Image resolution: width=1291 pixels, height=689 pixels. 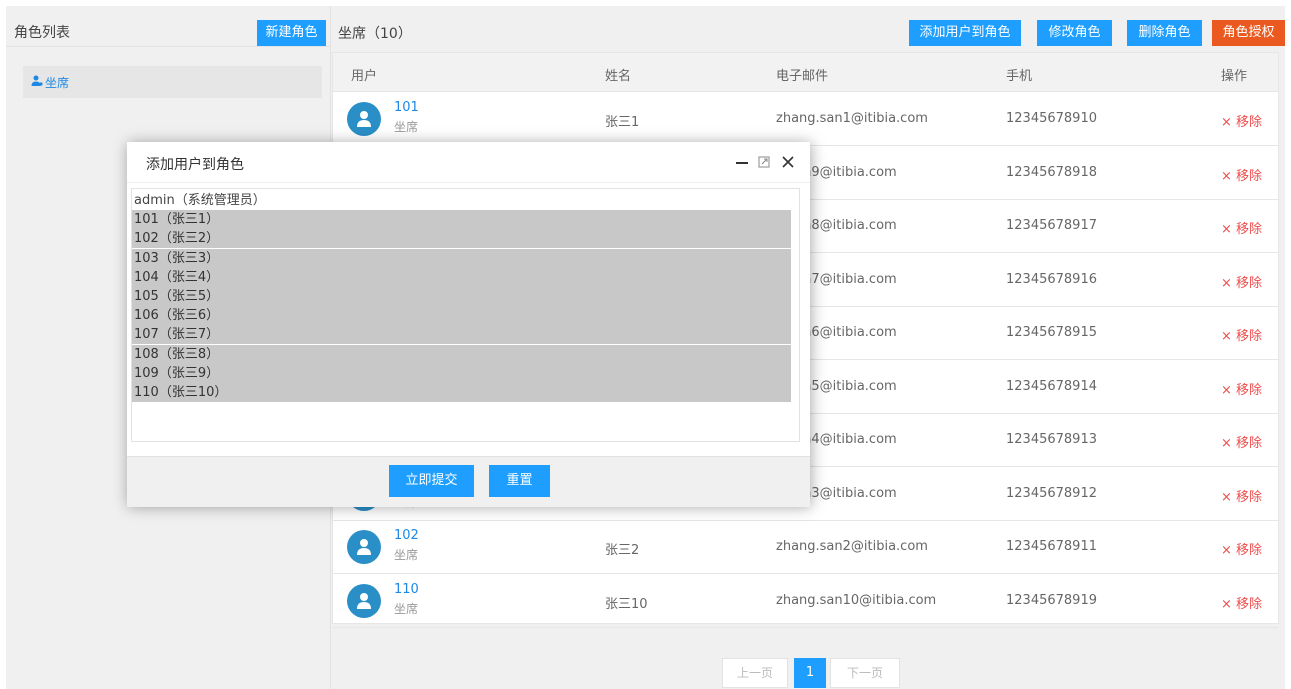 I want to click on role-members-title: 坐席（10）, so click(x=375, y=34).